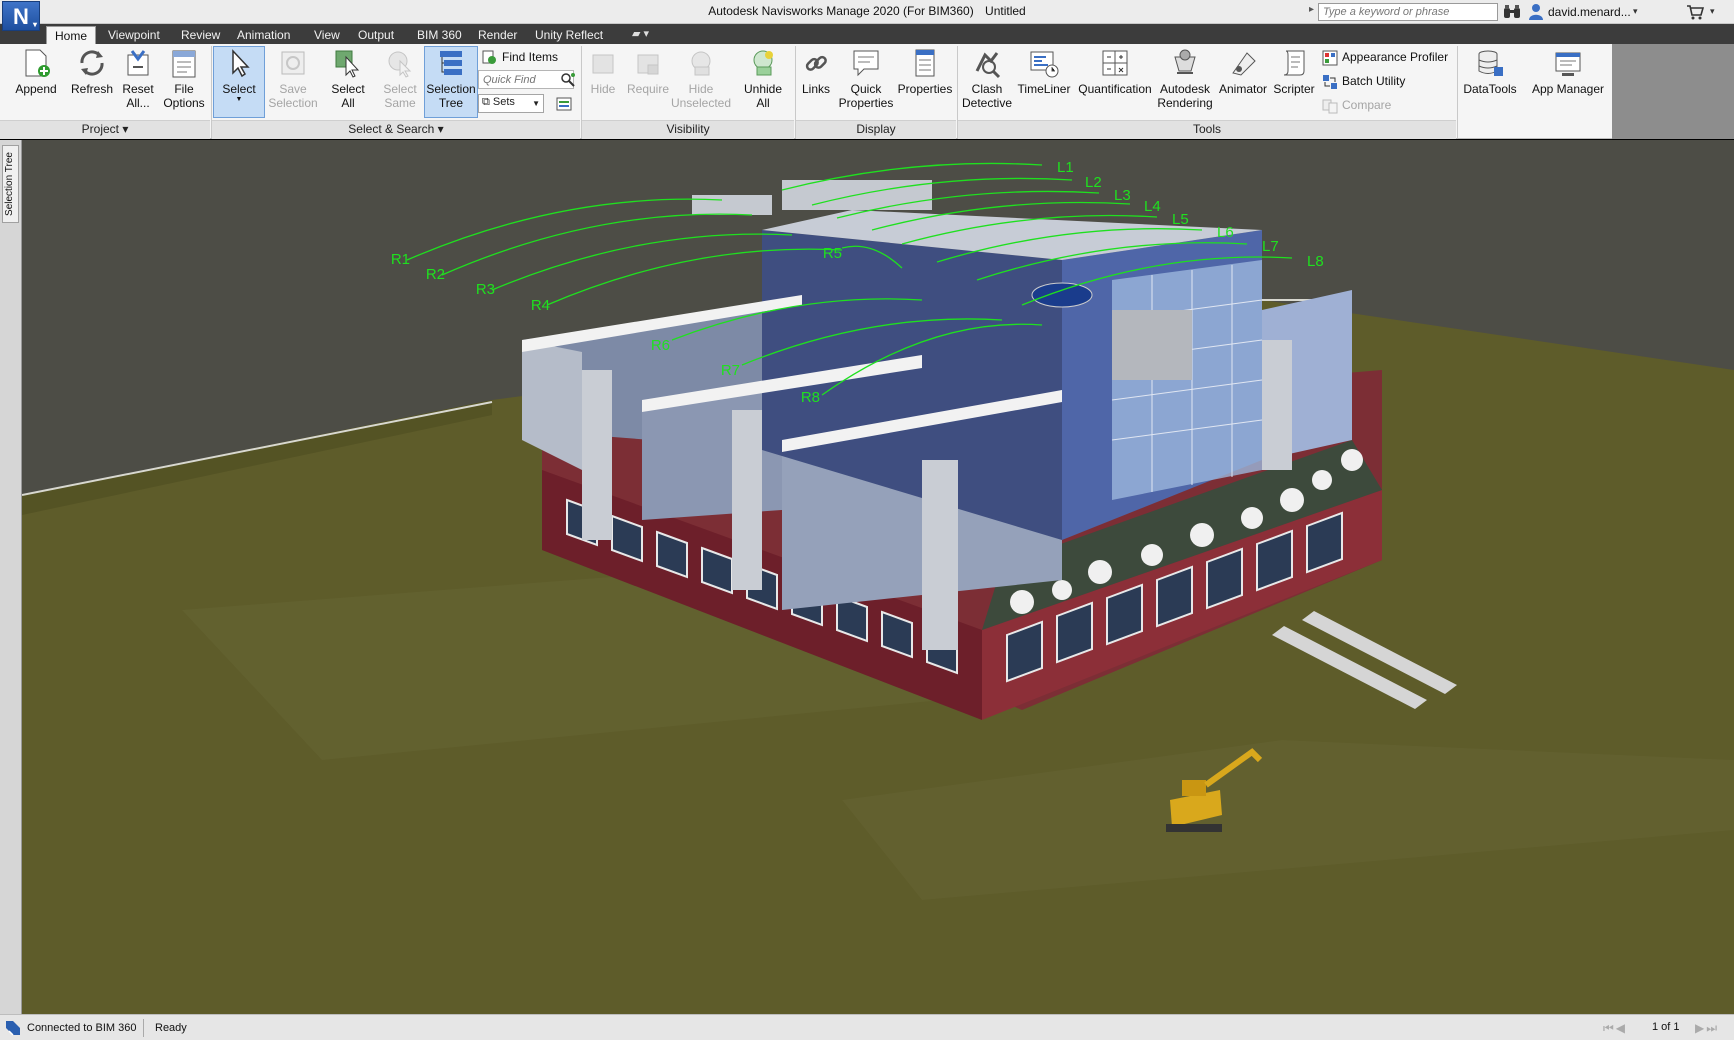  I want to click on scripter-label: Scripter, so click(1294, 89).